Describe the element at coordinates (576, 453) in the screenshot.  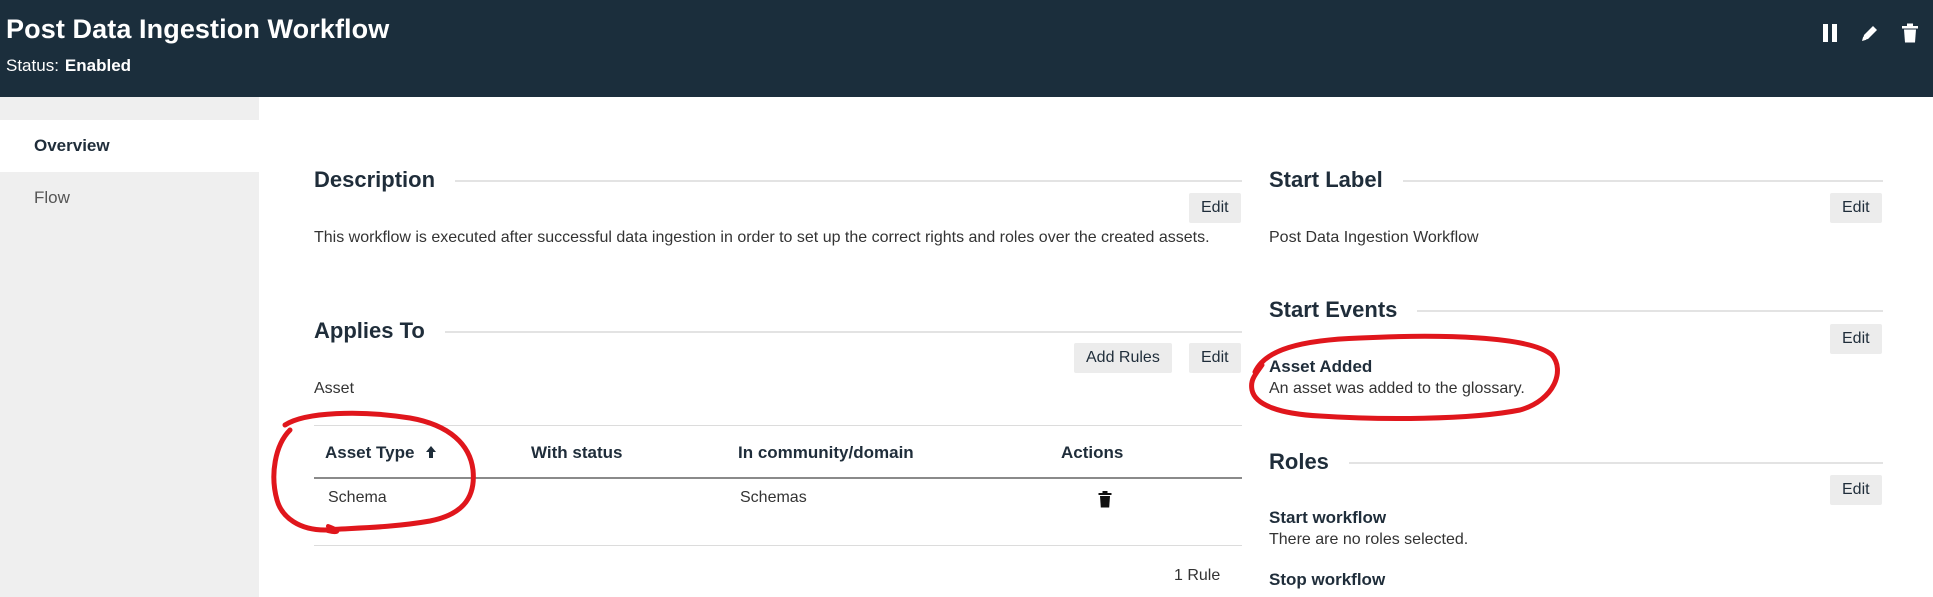
I see `column-with-status: With status` at that location.